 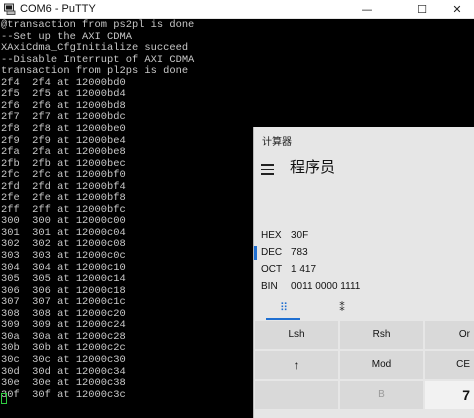 What do you see at coordinates (63, 394) in the screenshot?
I see `terminal-line: 30f 30f at 12000c3c` at bounding box center [63, 394].